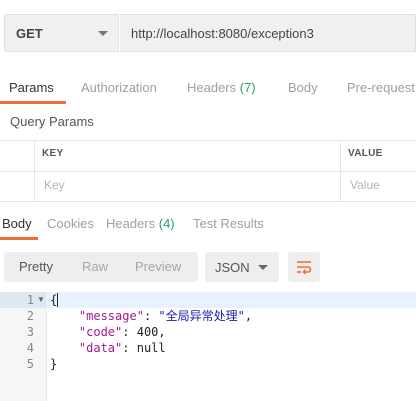 The height and width of the screenshot is (401, 416). I want to click on tab-label: Pre-request, so click(381, 87).